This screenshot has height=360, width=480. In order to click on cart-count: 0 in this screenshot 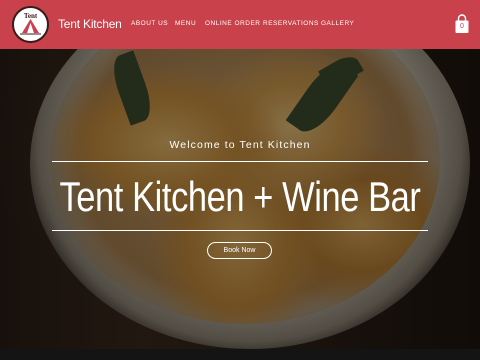, I will do `click(462, 26)`.